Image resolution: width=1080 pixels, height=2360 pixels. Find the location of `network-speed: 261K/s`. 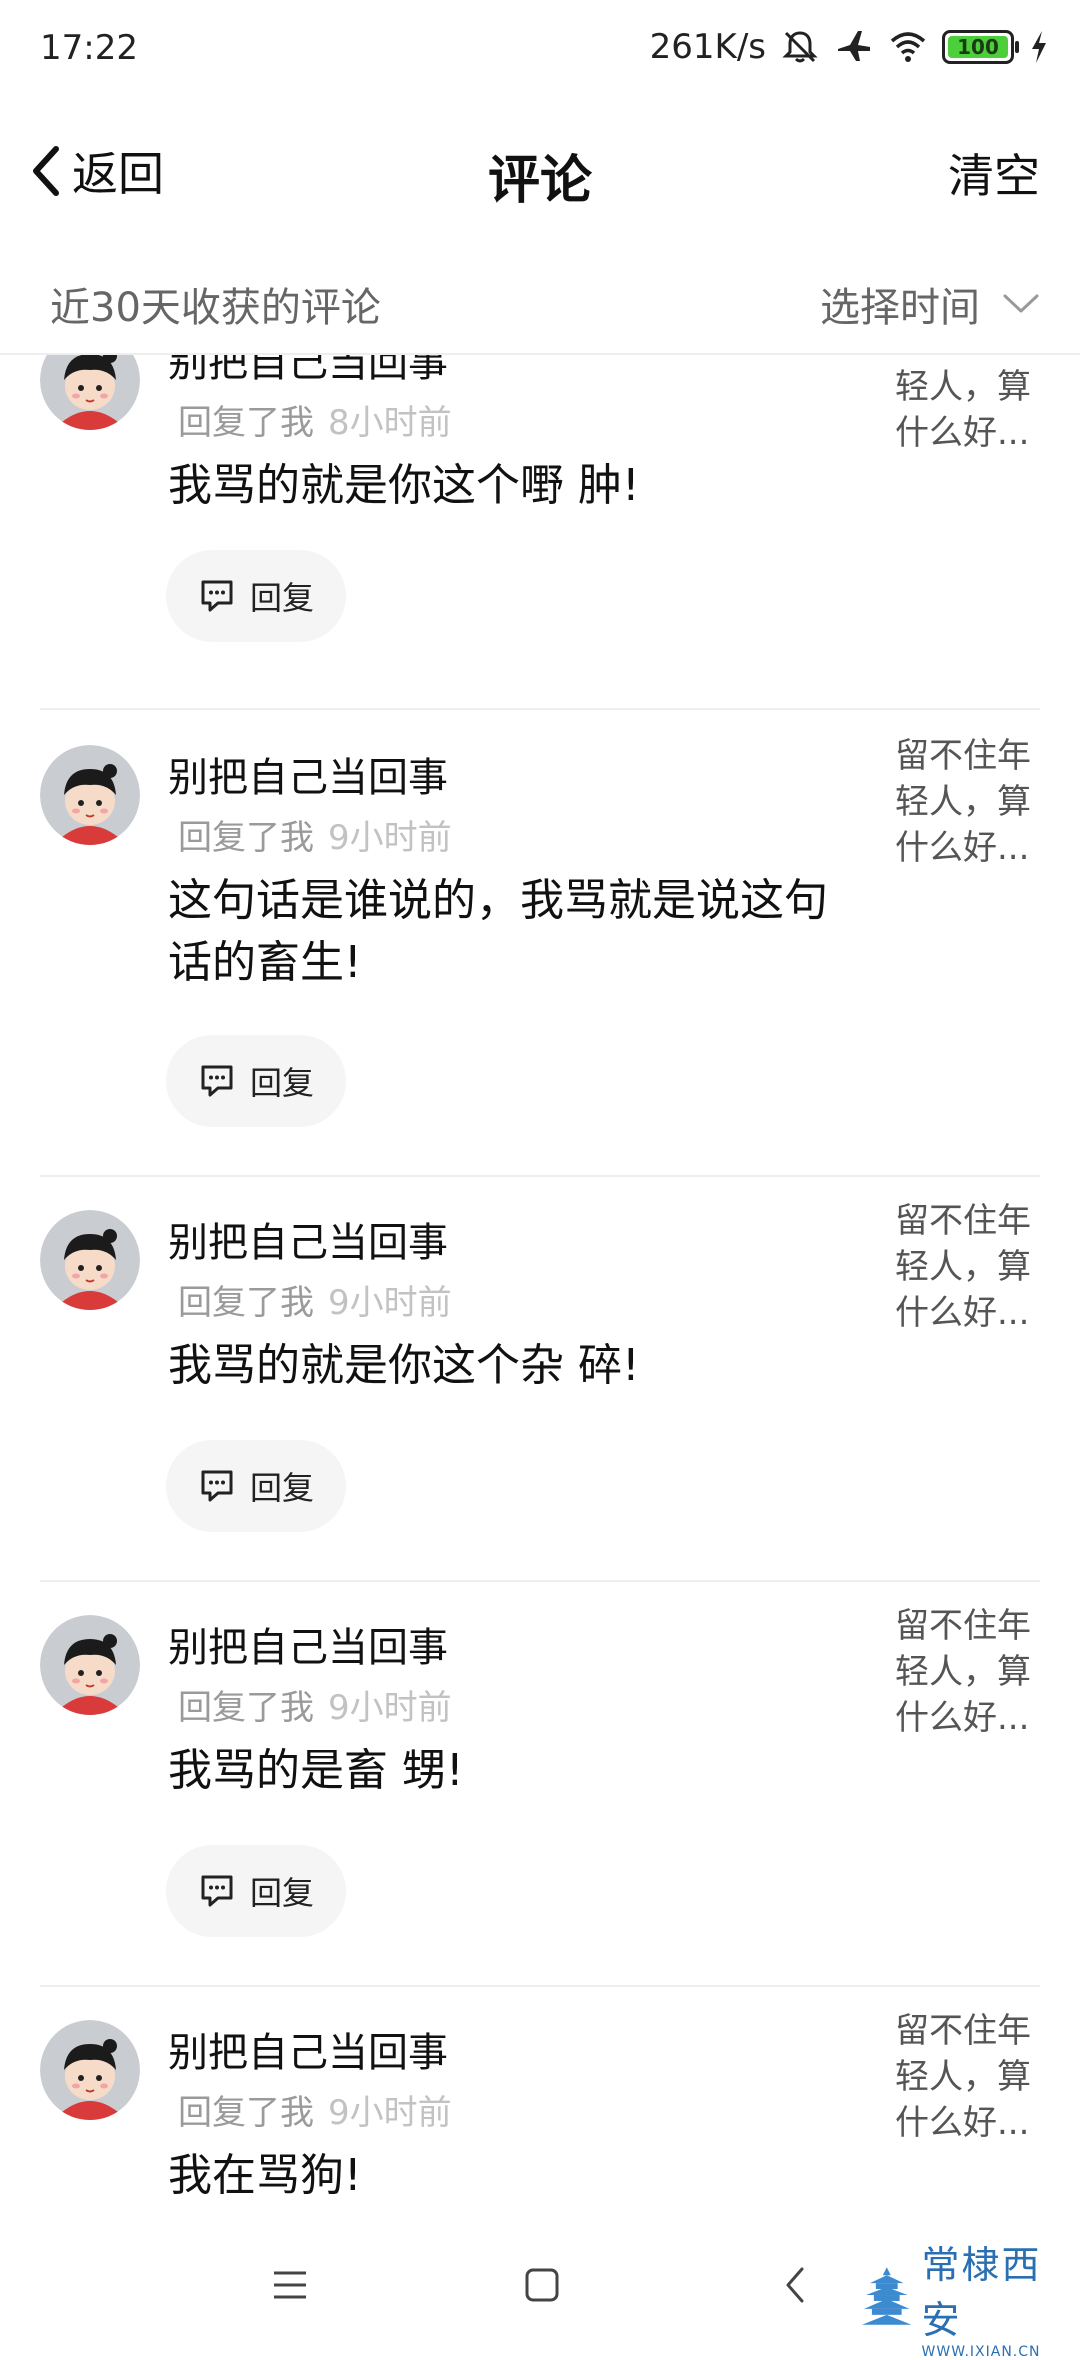

network-speed: 261K/s is located at coordinates (707, 47).